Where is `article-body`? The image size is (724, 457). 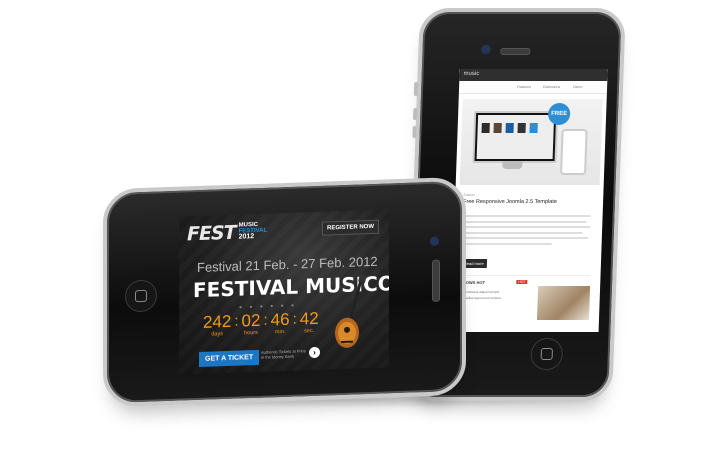
article-body is located at coordinates (526, 231).